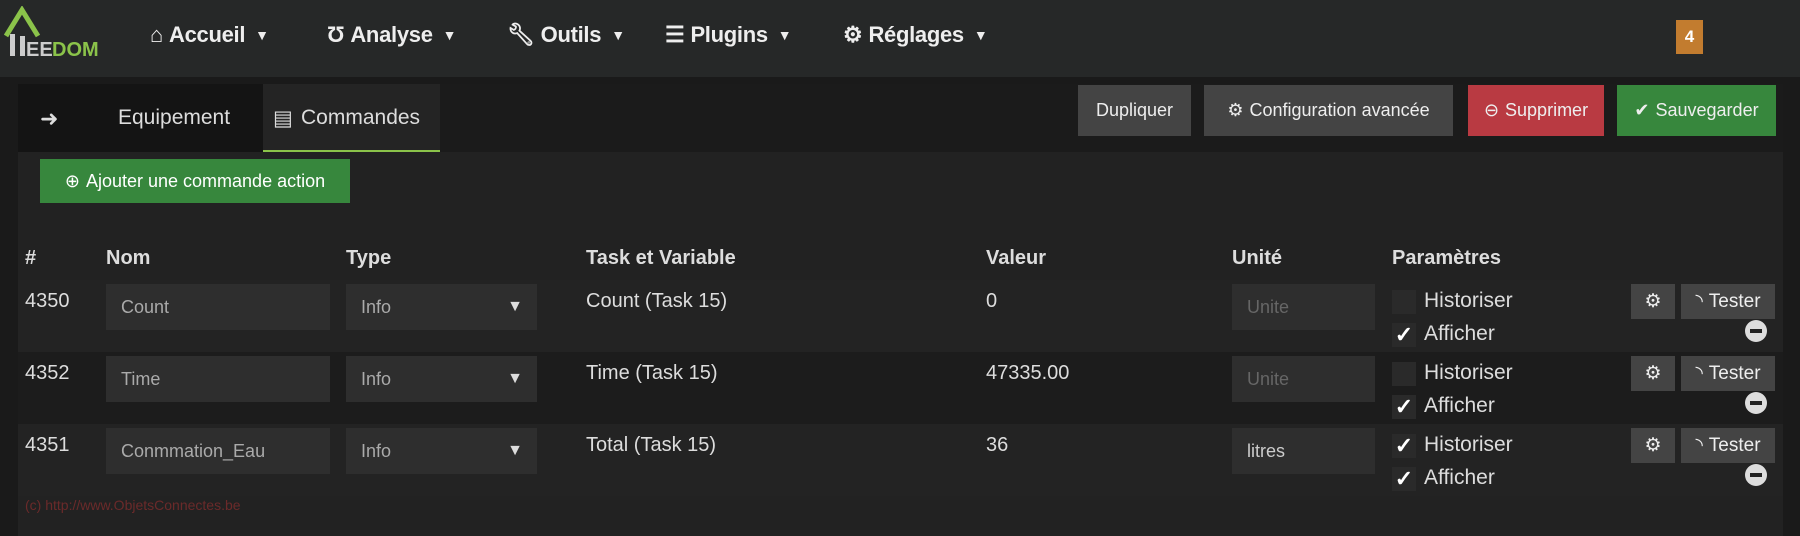 The width and height of the screenshot is (1800, 536). What do you see at coordinates (128, 258) in the screenshot?
I see `header-nom: Nom` at bounding box center [128, 258].